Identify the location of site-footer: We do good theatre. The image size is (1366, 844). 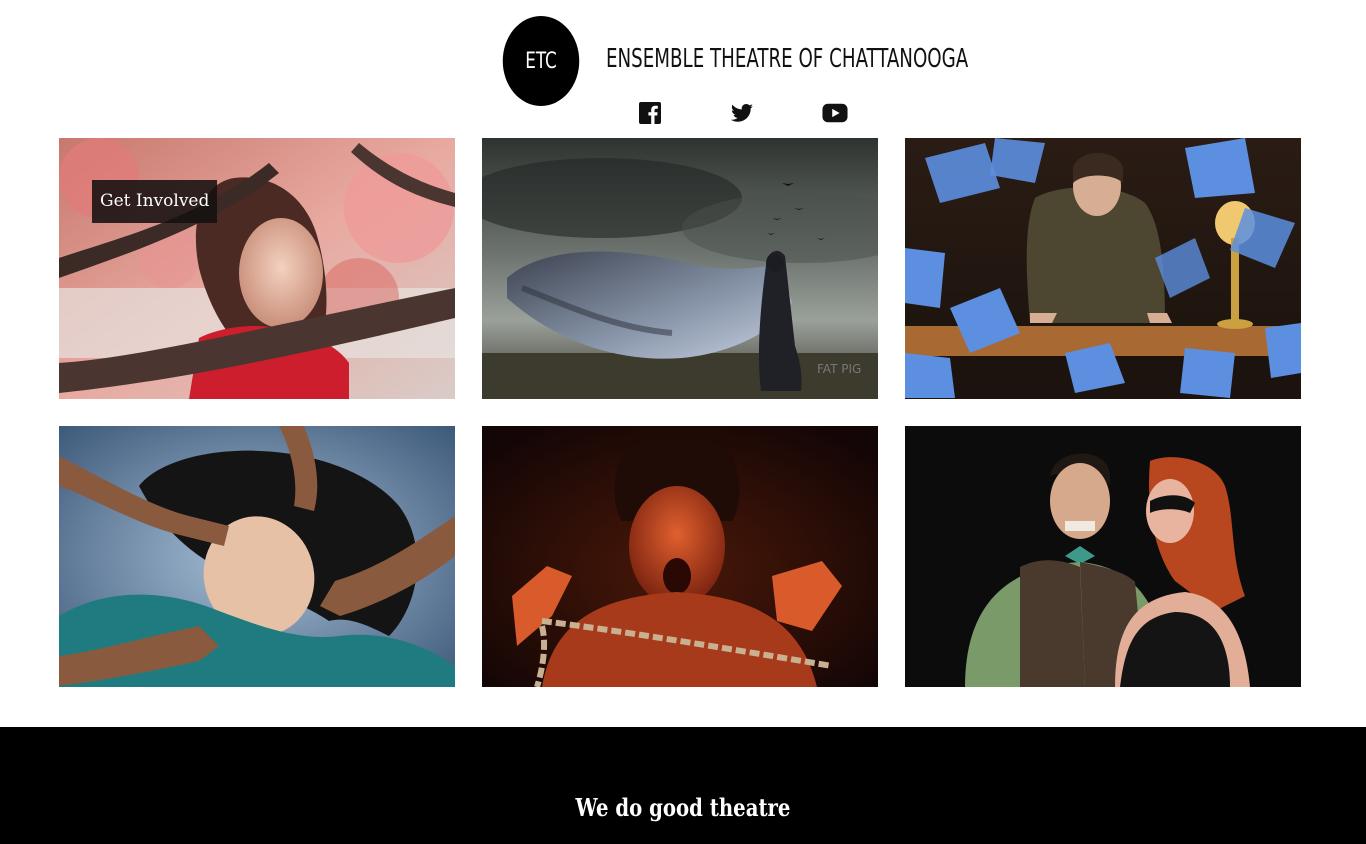
(683, 785).